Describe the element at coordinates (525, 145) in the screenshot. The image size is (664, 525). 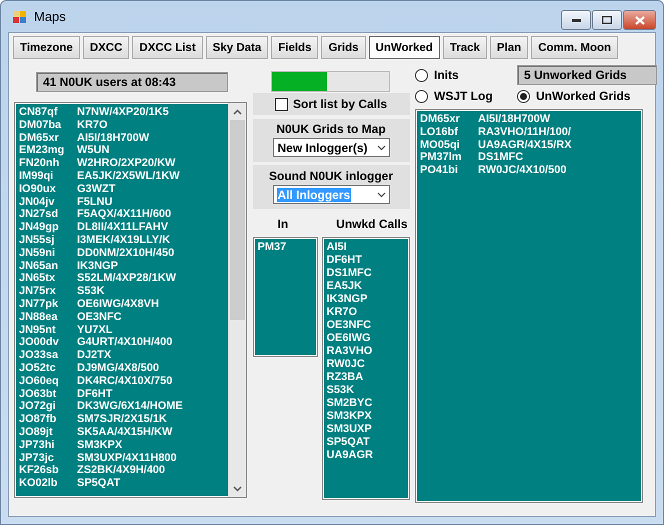
I see `callsign-entry: UA9AGR/4X15/RX` at that location.